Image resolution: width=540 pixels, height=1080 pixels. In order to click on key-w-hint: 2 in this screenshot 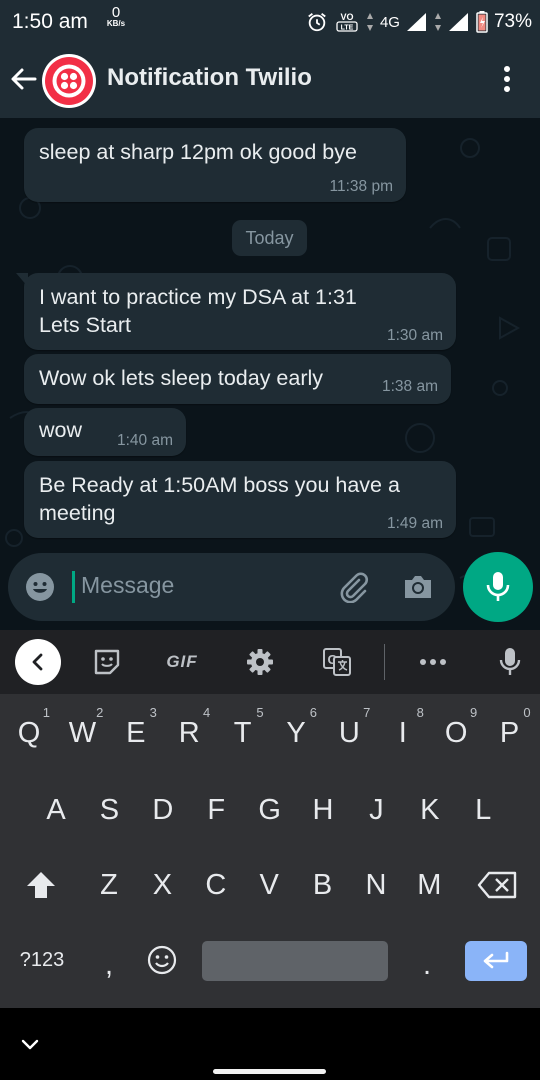, I will do `click(100, 712)`.